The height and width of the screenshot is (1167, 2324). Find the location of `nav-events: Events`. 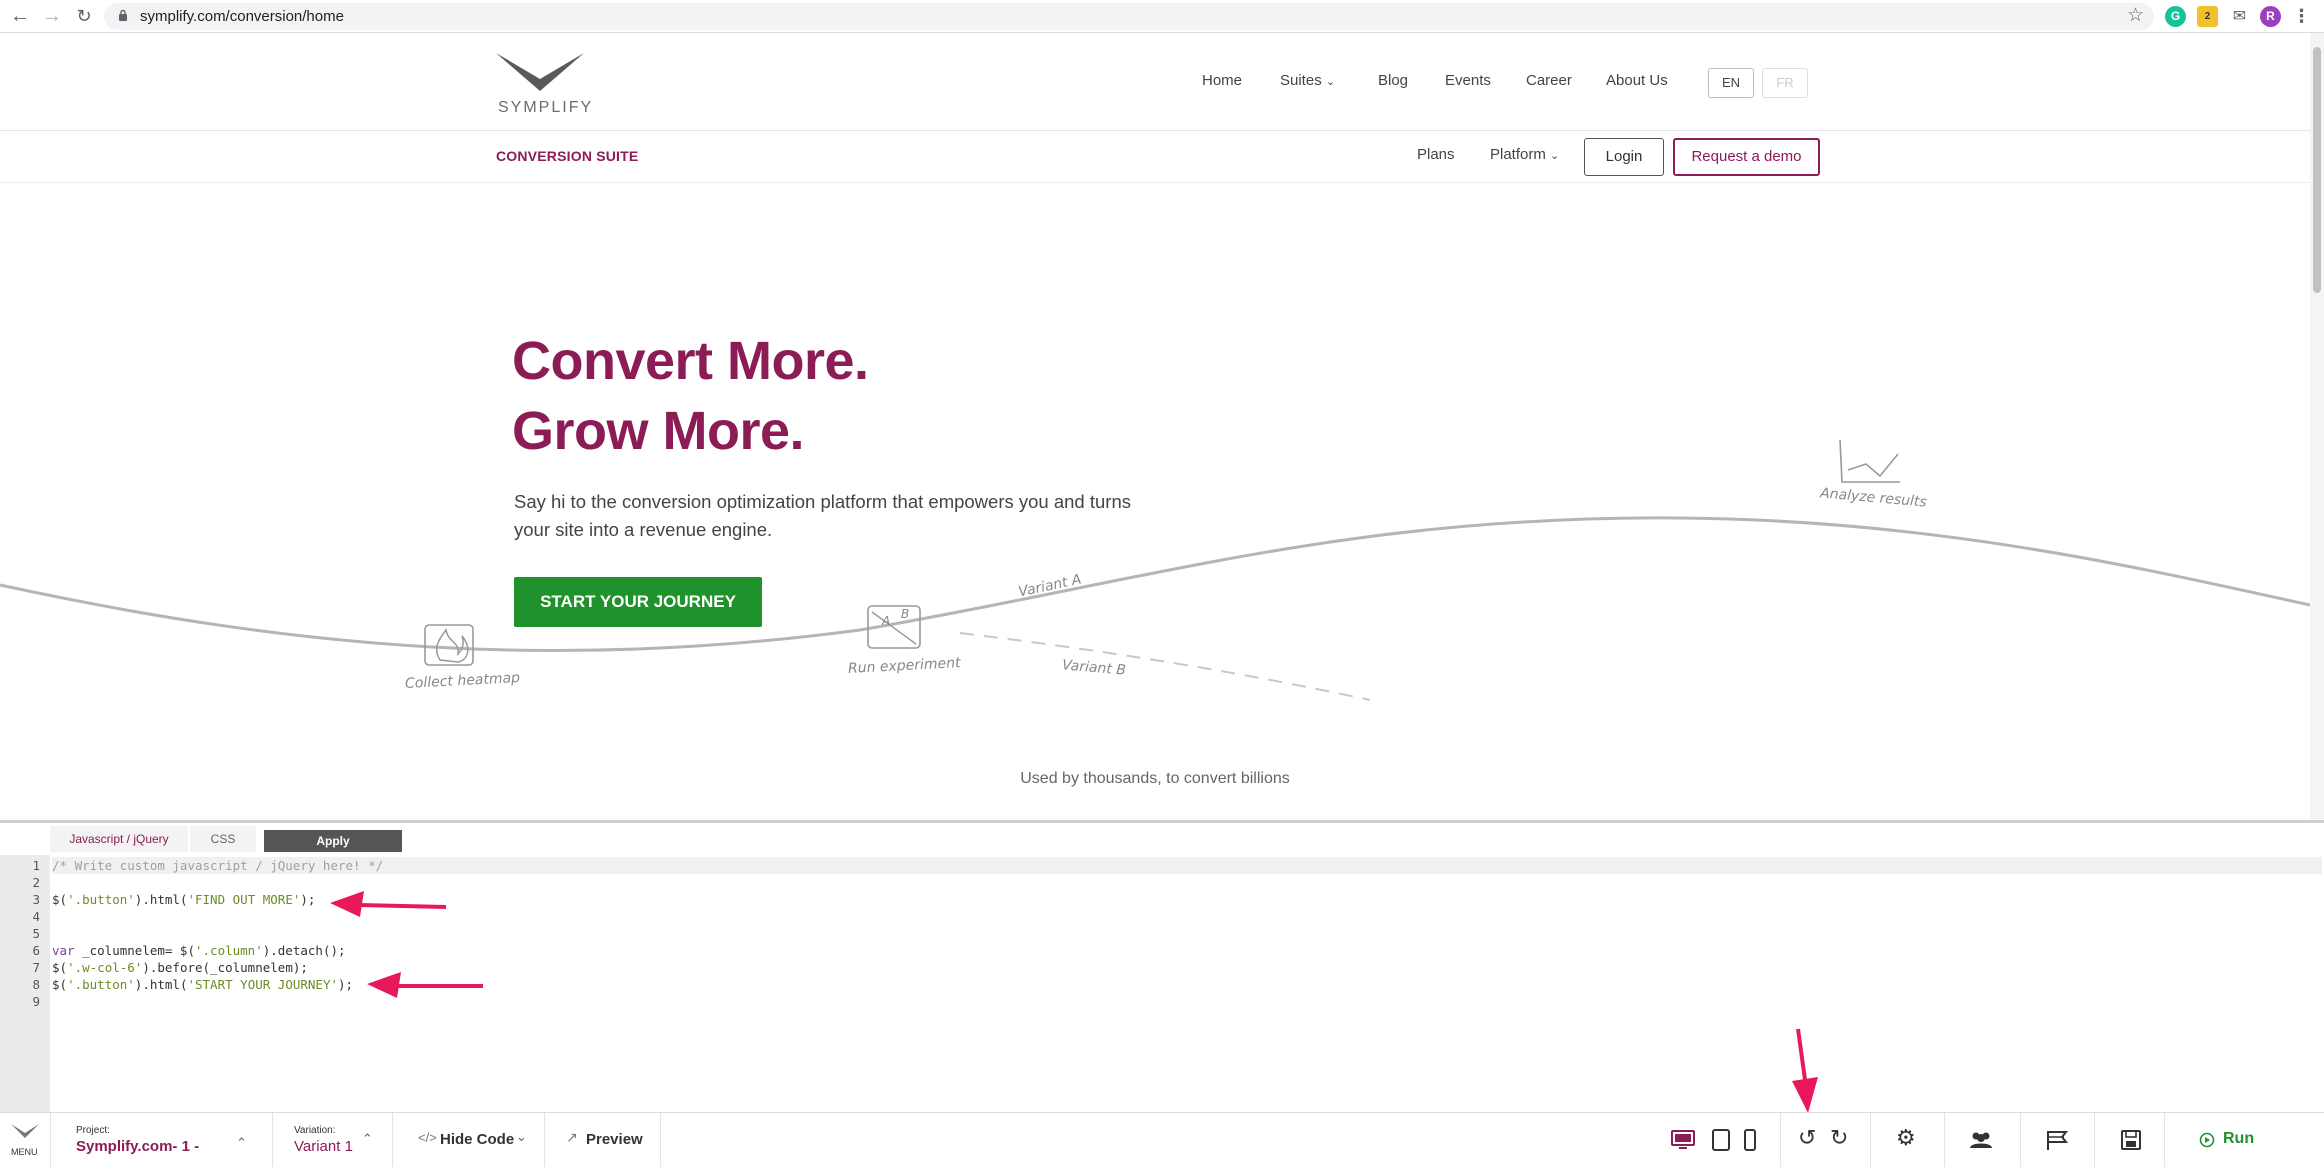

nav-events: Events is located at coordinates (1468, 80).